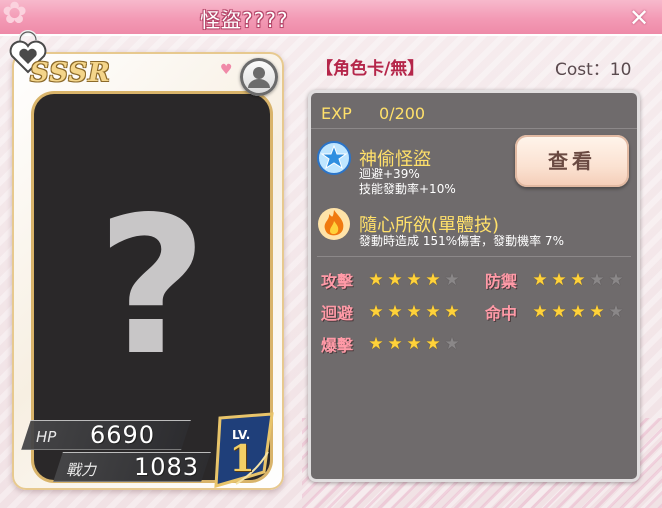  I want to click on exp-row: EXP 0/200, so click(474, 114).